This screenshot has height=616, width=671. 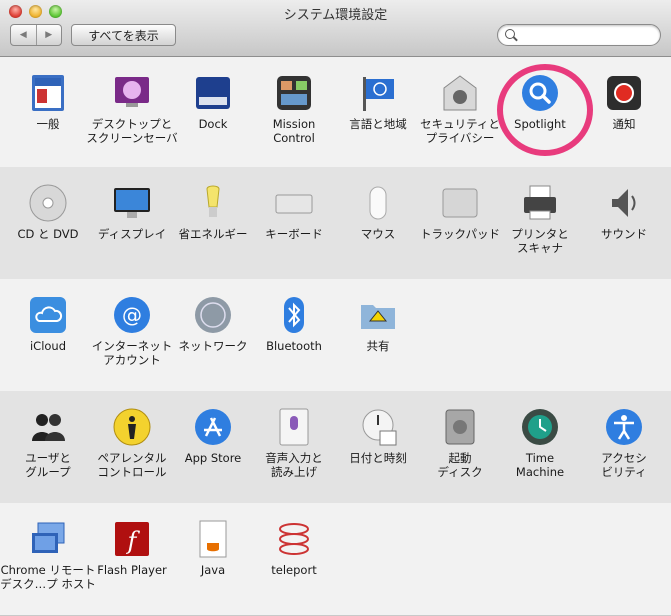 I want to click on teleport-icon, so click(x=294, y=539).